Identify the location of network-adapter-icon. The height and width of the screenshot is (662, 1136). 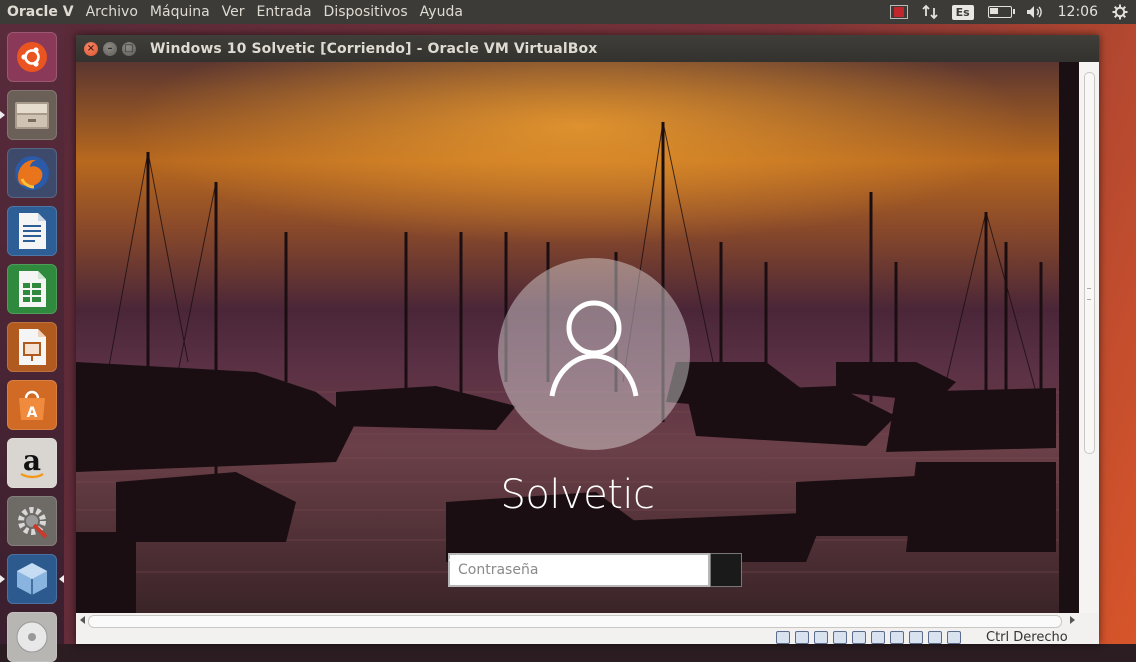
(821, 637).